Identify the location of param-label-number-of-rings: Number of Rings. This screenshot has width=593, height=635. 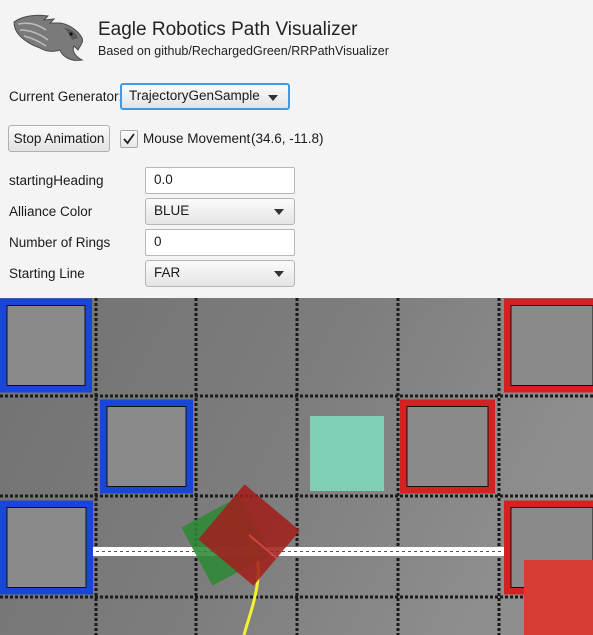
(60, 242).